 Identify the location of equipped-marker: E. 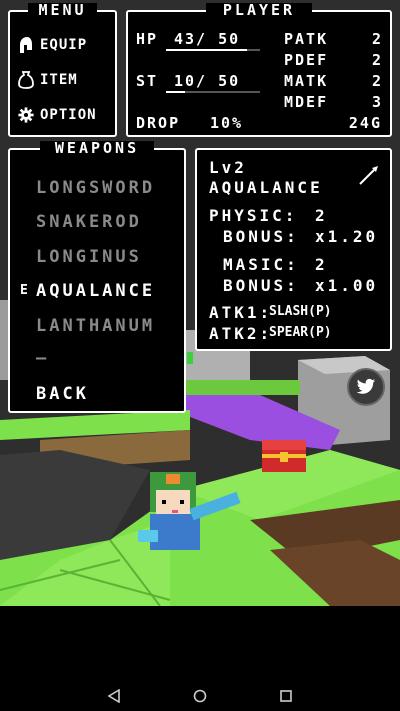
(24, 290).